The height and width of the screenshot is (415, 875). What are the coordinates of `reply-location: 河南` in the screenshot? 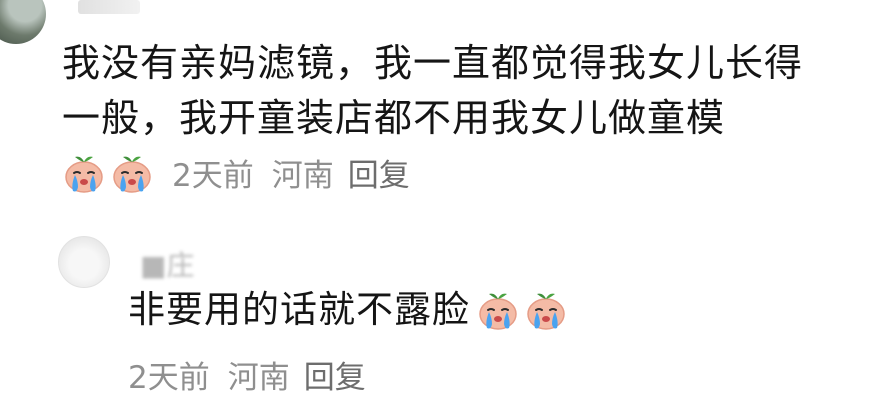 It's located at (258, 378).